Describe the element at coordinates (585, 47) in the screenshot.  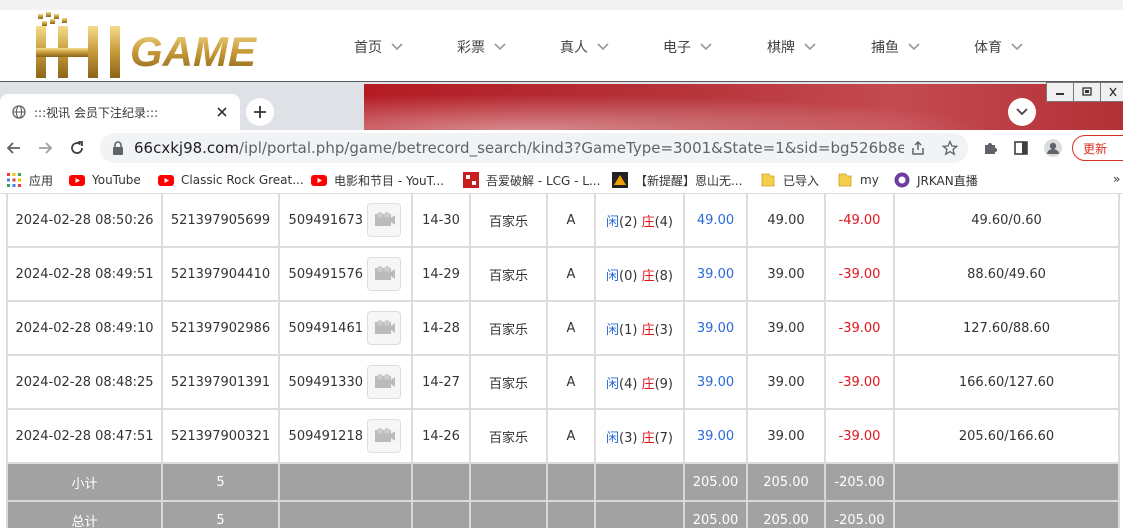
I see `nav-item-live: 真人` at that location.